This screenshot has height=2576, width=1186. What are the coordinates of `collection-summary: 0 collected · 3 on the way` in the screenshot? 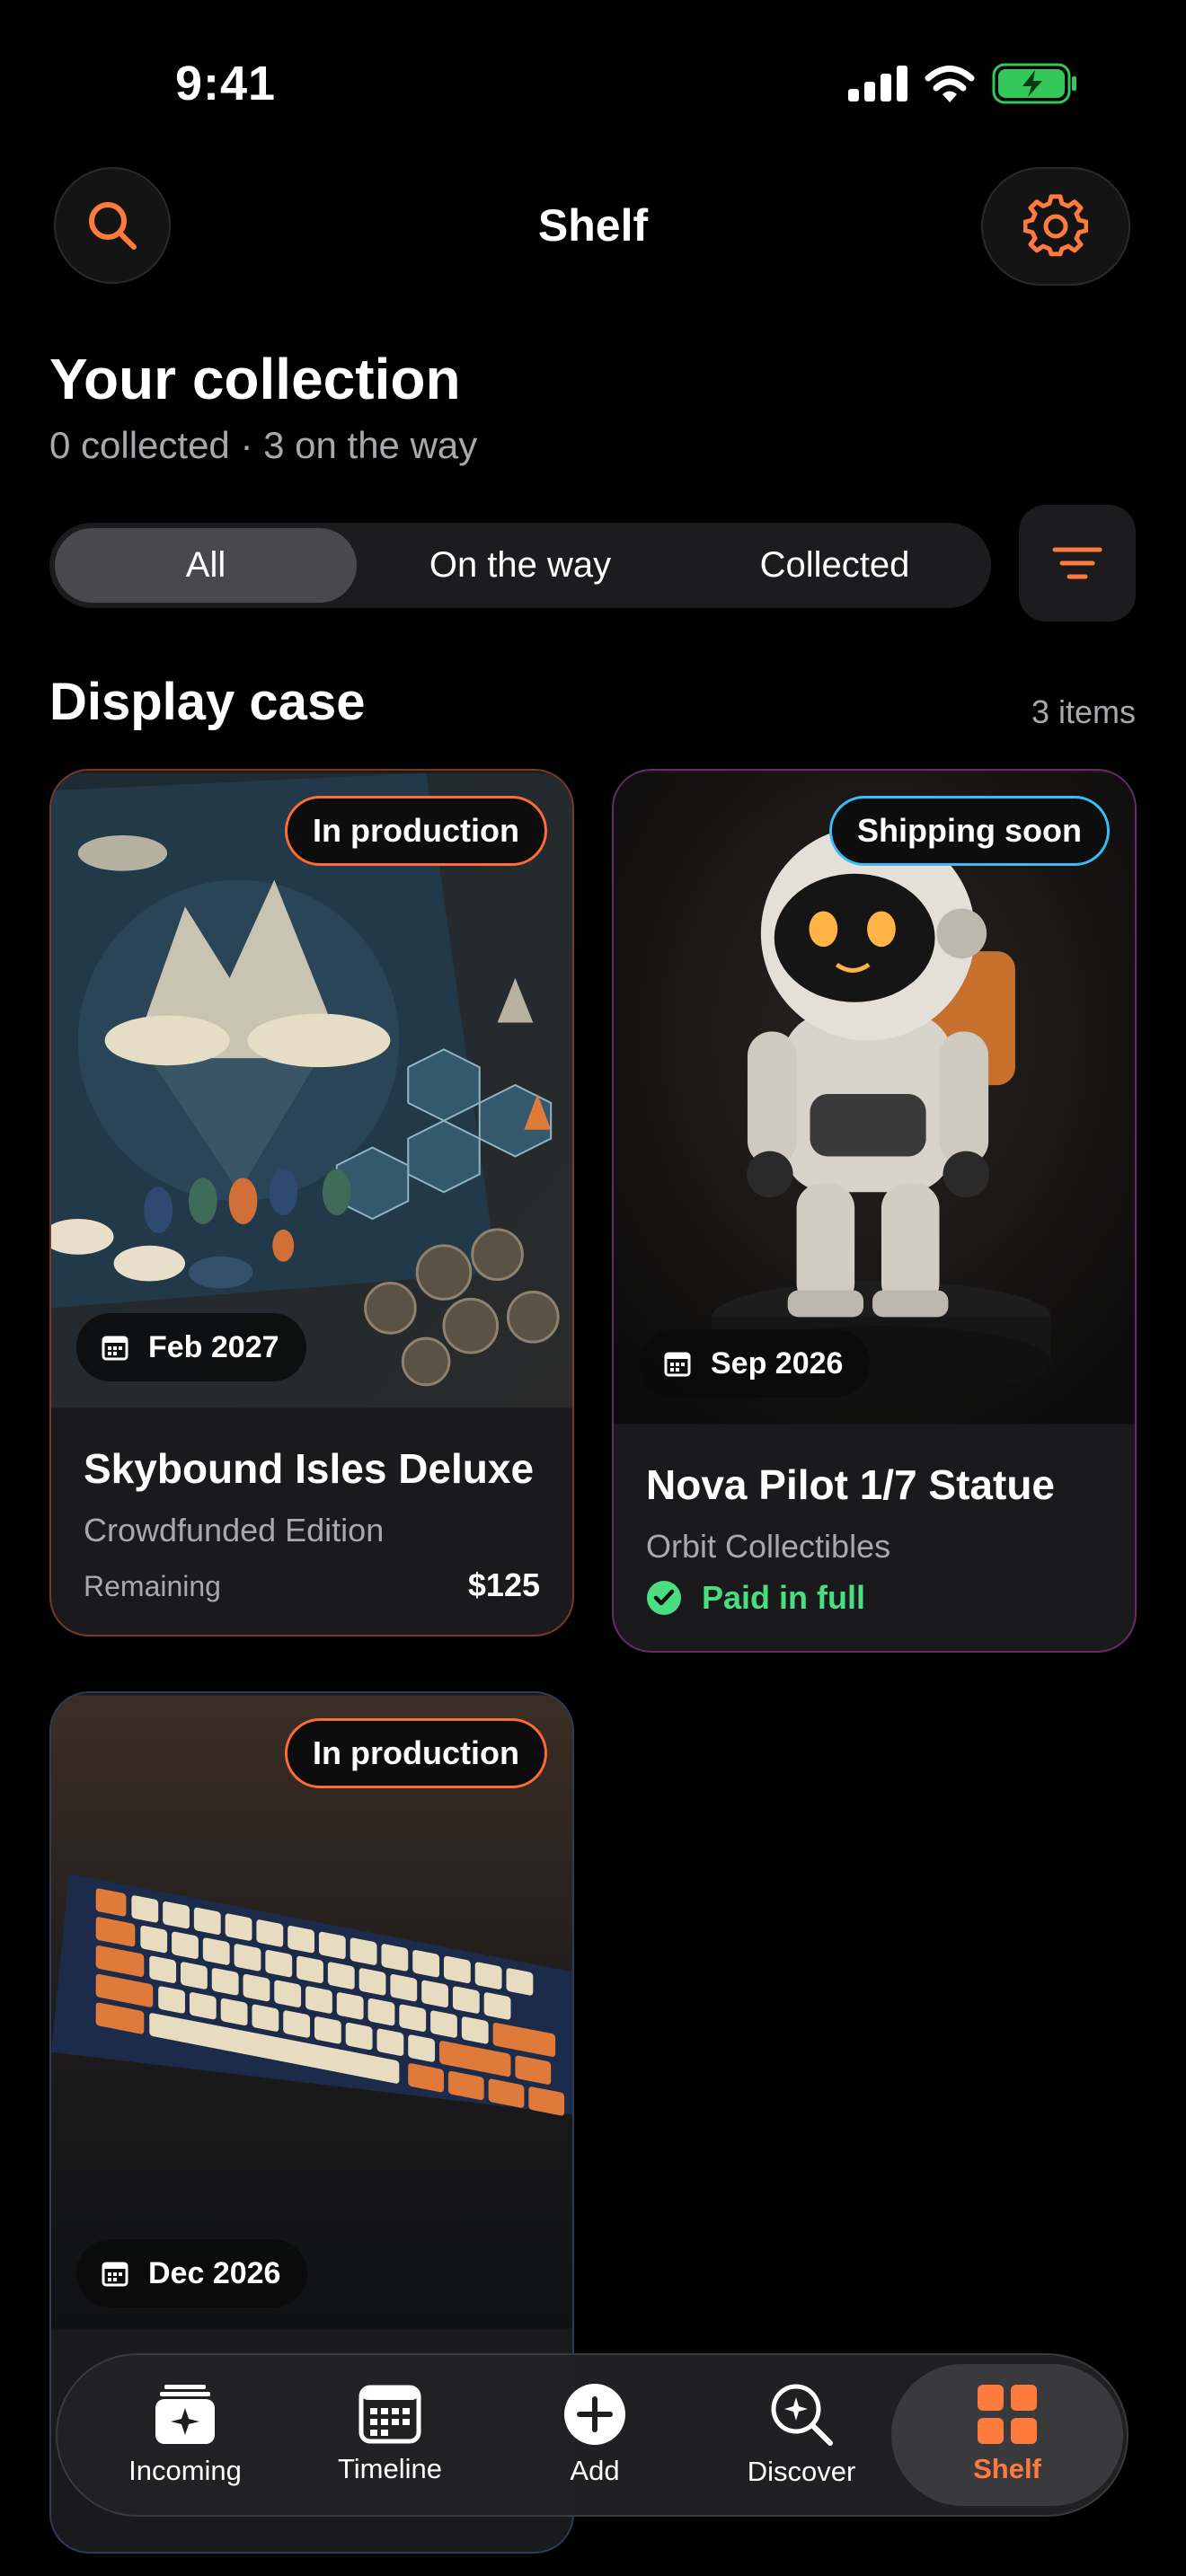 It's located at (263, 445).